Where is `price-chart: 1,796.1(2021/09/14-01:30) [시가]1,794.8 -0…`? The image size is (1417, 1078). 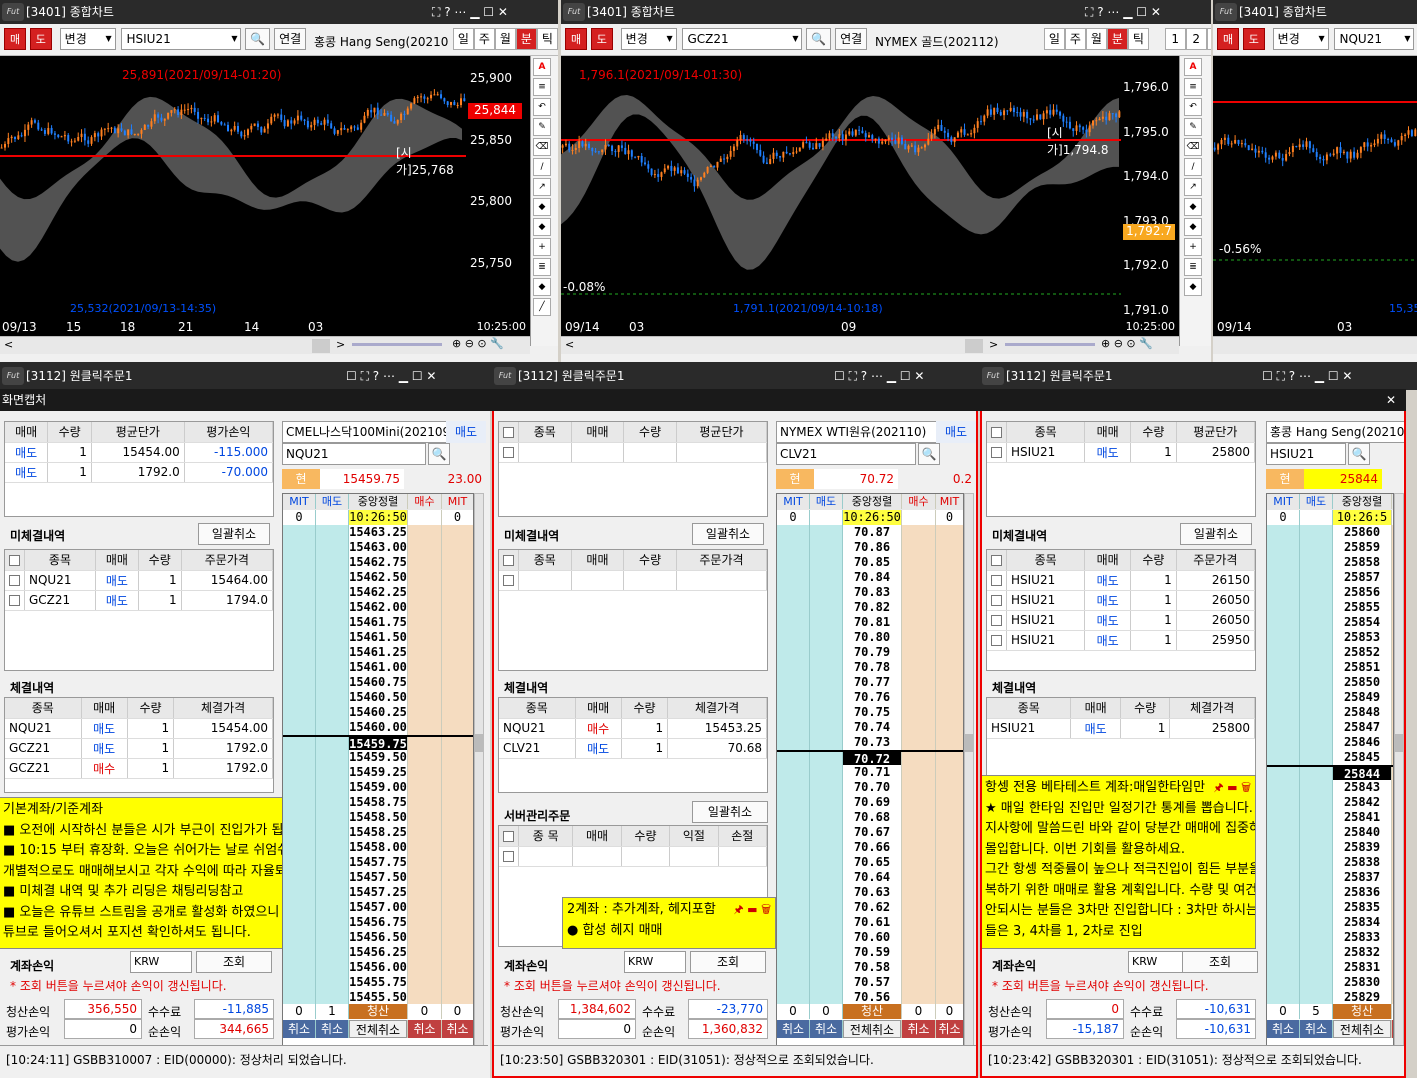 price-chart: 1,796.1(2021/09/14-01:30) [시가]1,794.8 -0… is located at coordinates (841, 187).